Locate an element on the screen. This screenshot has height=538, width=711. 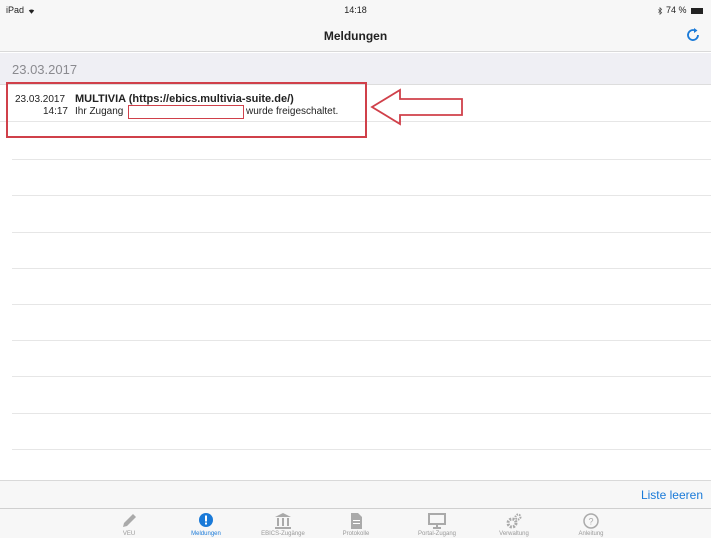
tab-verwaltung: Verwaltung is located at coordinates (514, 524).